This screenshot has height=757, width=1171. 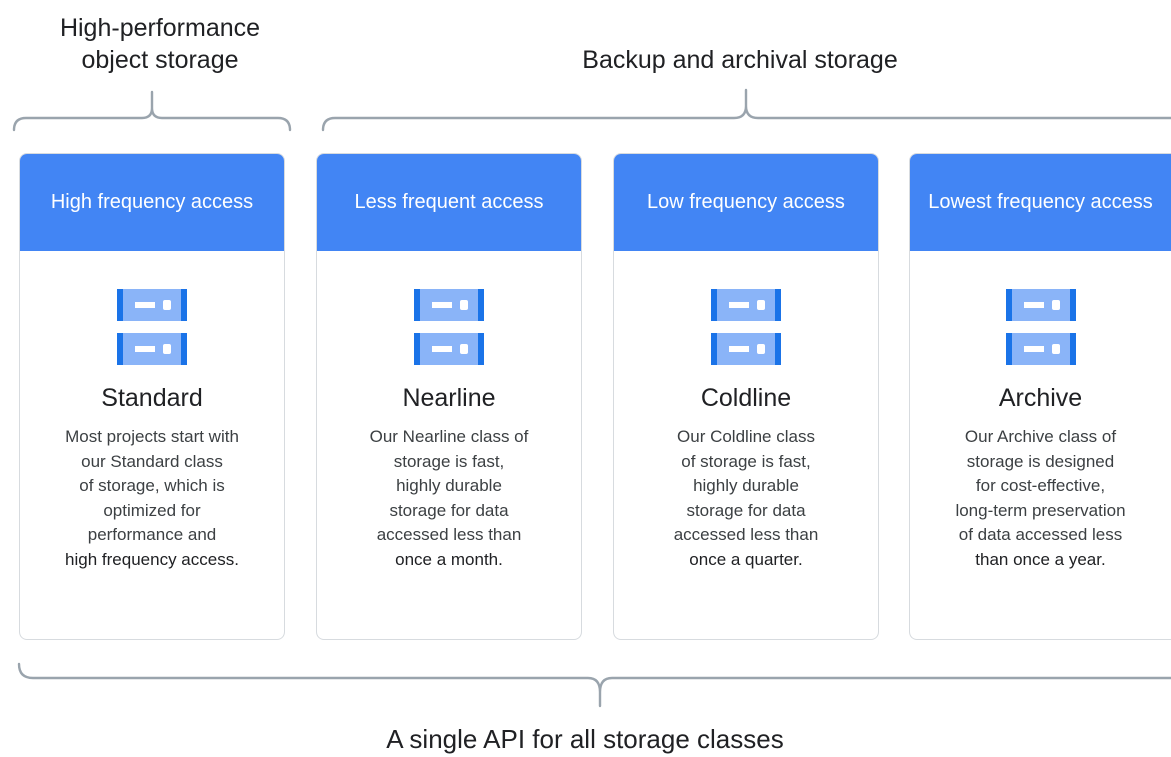 What do you see at coordinates (449, 559) in the screenshot?
I see `description-line: once a month.` at bounding box center [449, 559].